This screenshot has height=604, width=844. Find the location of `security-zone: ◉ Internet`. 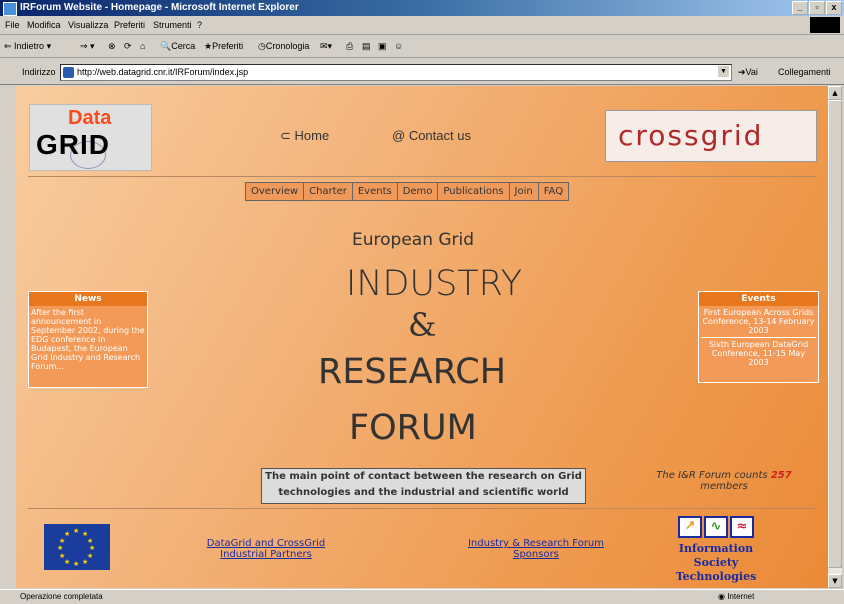

security-zone: ◉ Internet is located at coordinates (736, 596).